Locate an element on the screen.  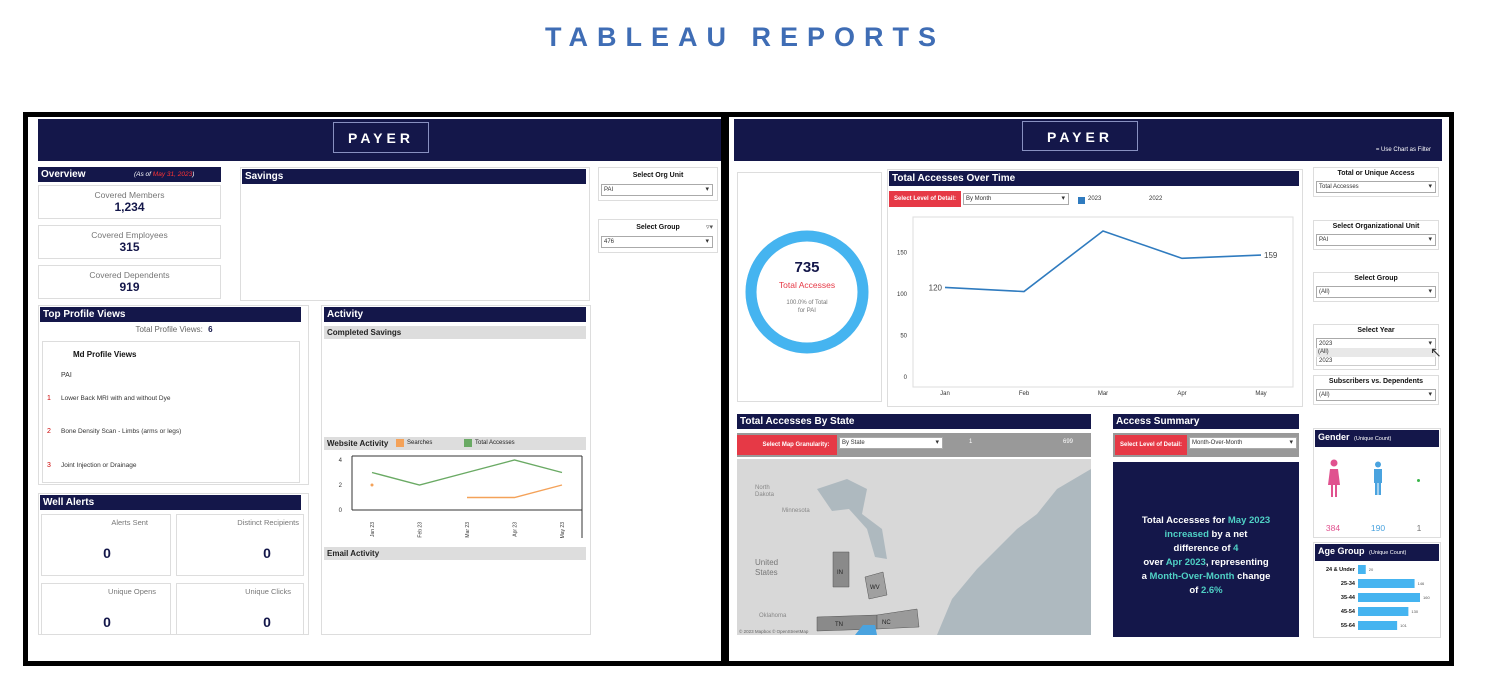
map-copyright: © 2023 Mapbox © OpenStreetMap is located at coordinates (774, 631).